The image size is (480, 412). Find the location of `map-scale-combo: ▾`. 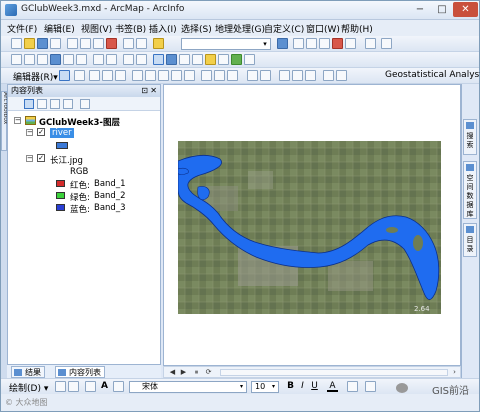

map-scale-combo: ▾ is located at coordinates (226, 44).